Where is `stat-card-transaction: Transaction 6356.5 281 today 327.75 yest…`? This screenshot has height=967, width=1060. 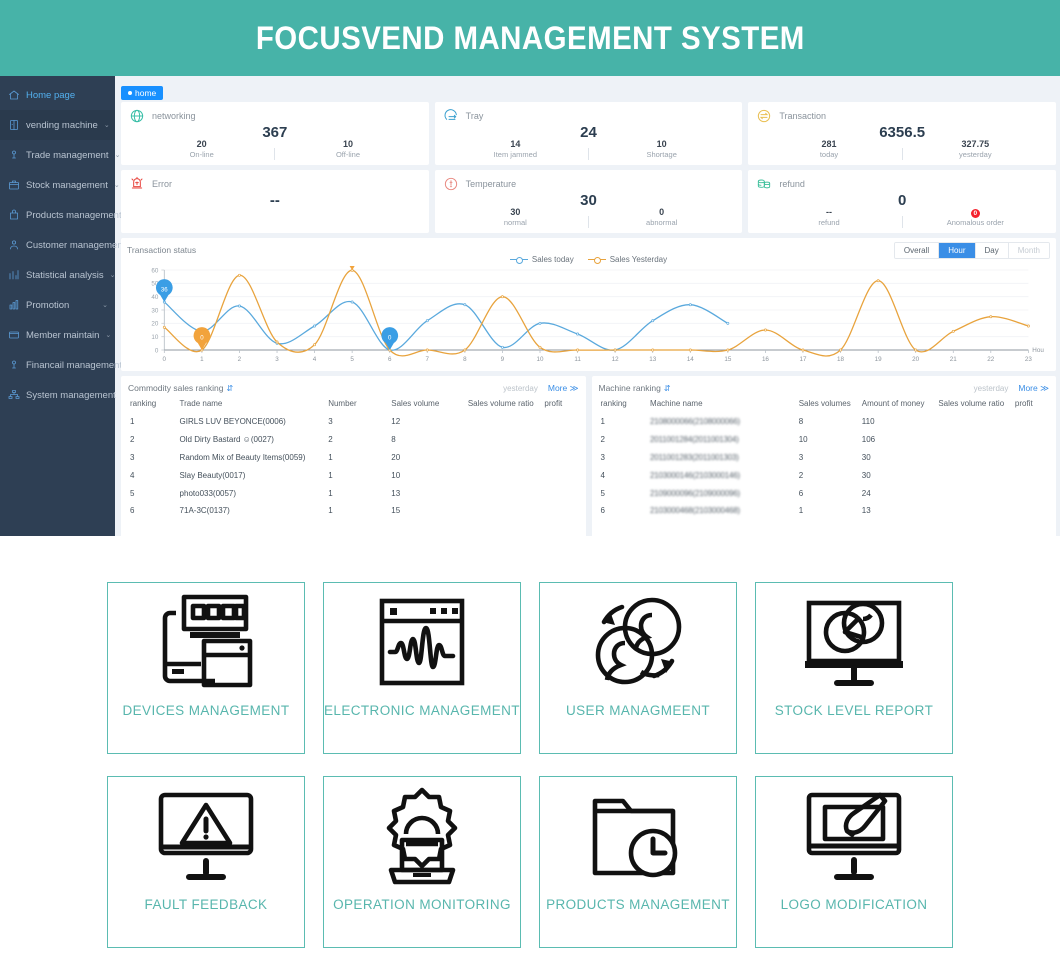 stat-card-transaction: Transaction 6356.5 281 today 327.75 yest… is located at coordinates (902, 133).